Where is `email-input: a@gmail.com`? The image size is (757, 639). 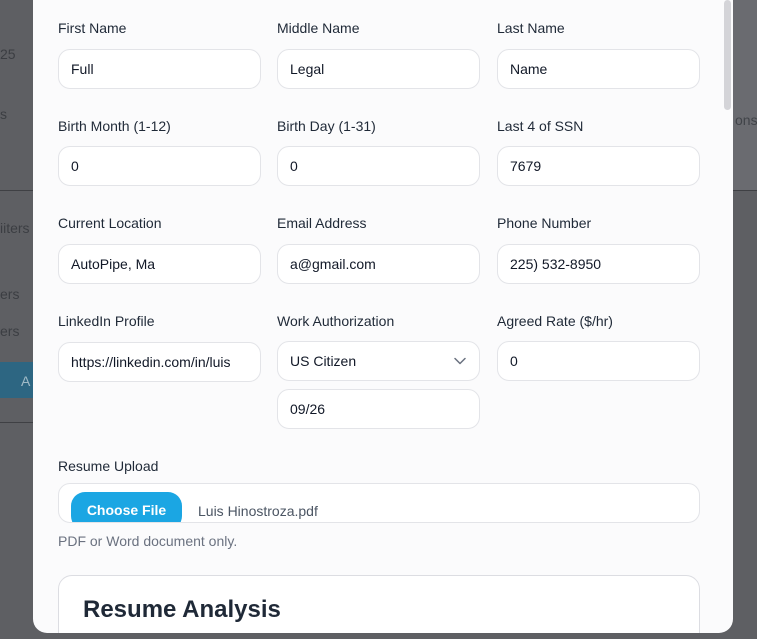 email-input: a@gmail.com is located at coordinates (378, 264).